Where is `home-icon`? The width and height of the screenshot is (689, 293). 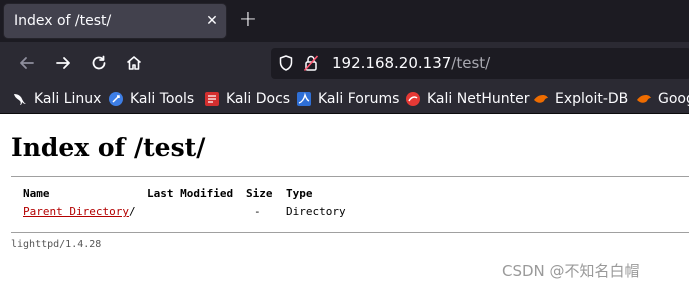
home-icon is located at coordinates (134, 63).